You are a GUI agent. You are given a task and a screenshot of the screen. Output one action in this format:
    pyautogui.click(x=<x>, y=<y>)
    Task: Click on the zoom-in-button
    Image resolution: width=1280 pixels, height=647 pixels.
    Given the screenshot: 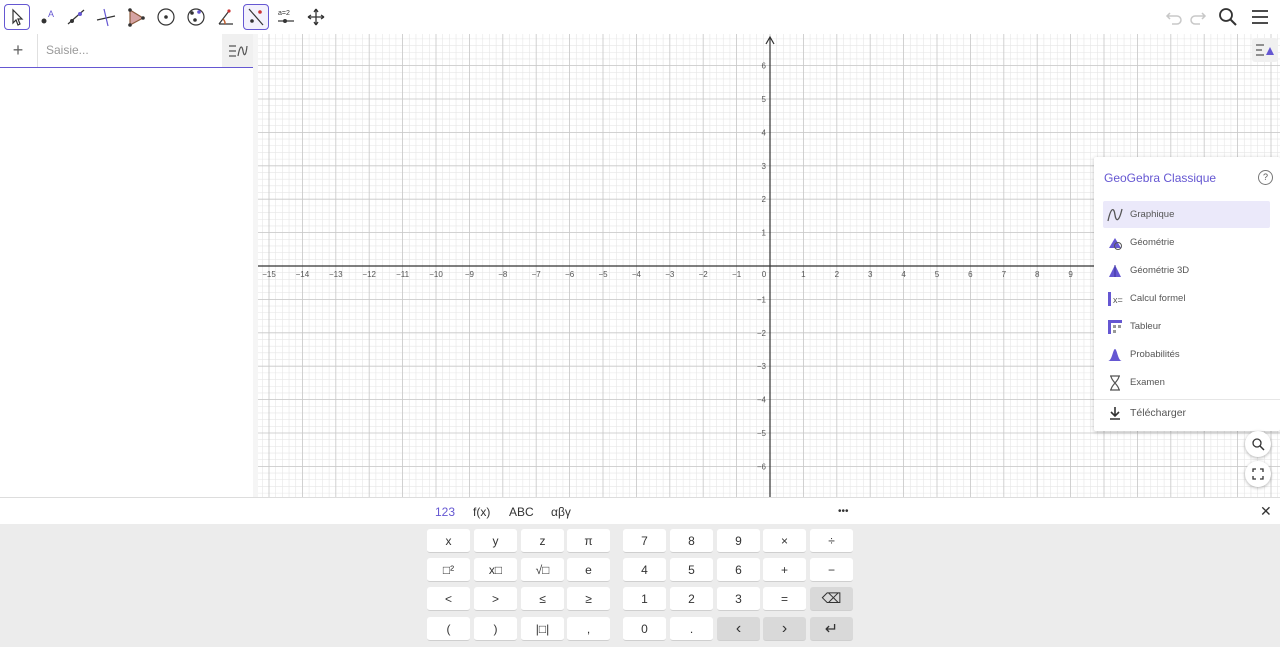 What is the action you would take?
    pyautogui.click(x=1258, y=444)
    